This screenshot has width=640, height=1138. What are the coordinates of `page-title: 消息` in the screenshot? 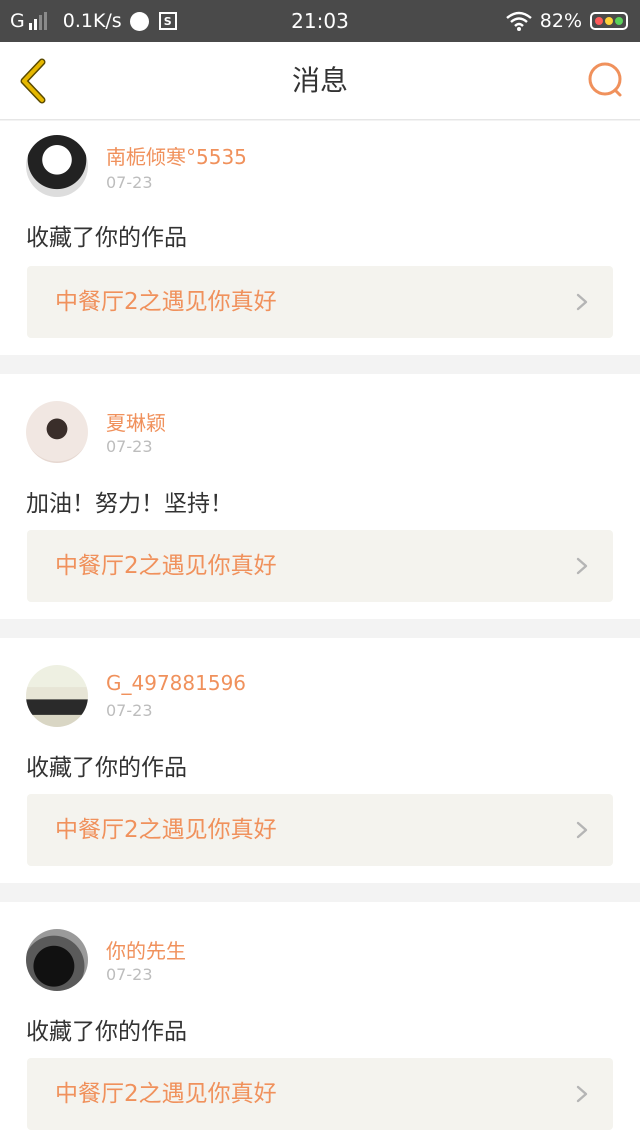 It's located at (319, 80).